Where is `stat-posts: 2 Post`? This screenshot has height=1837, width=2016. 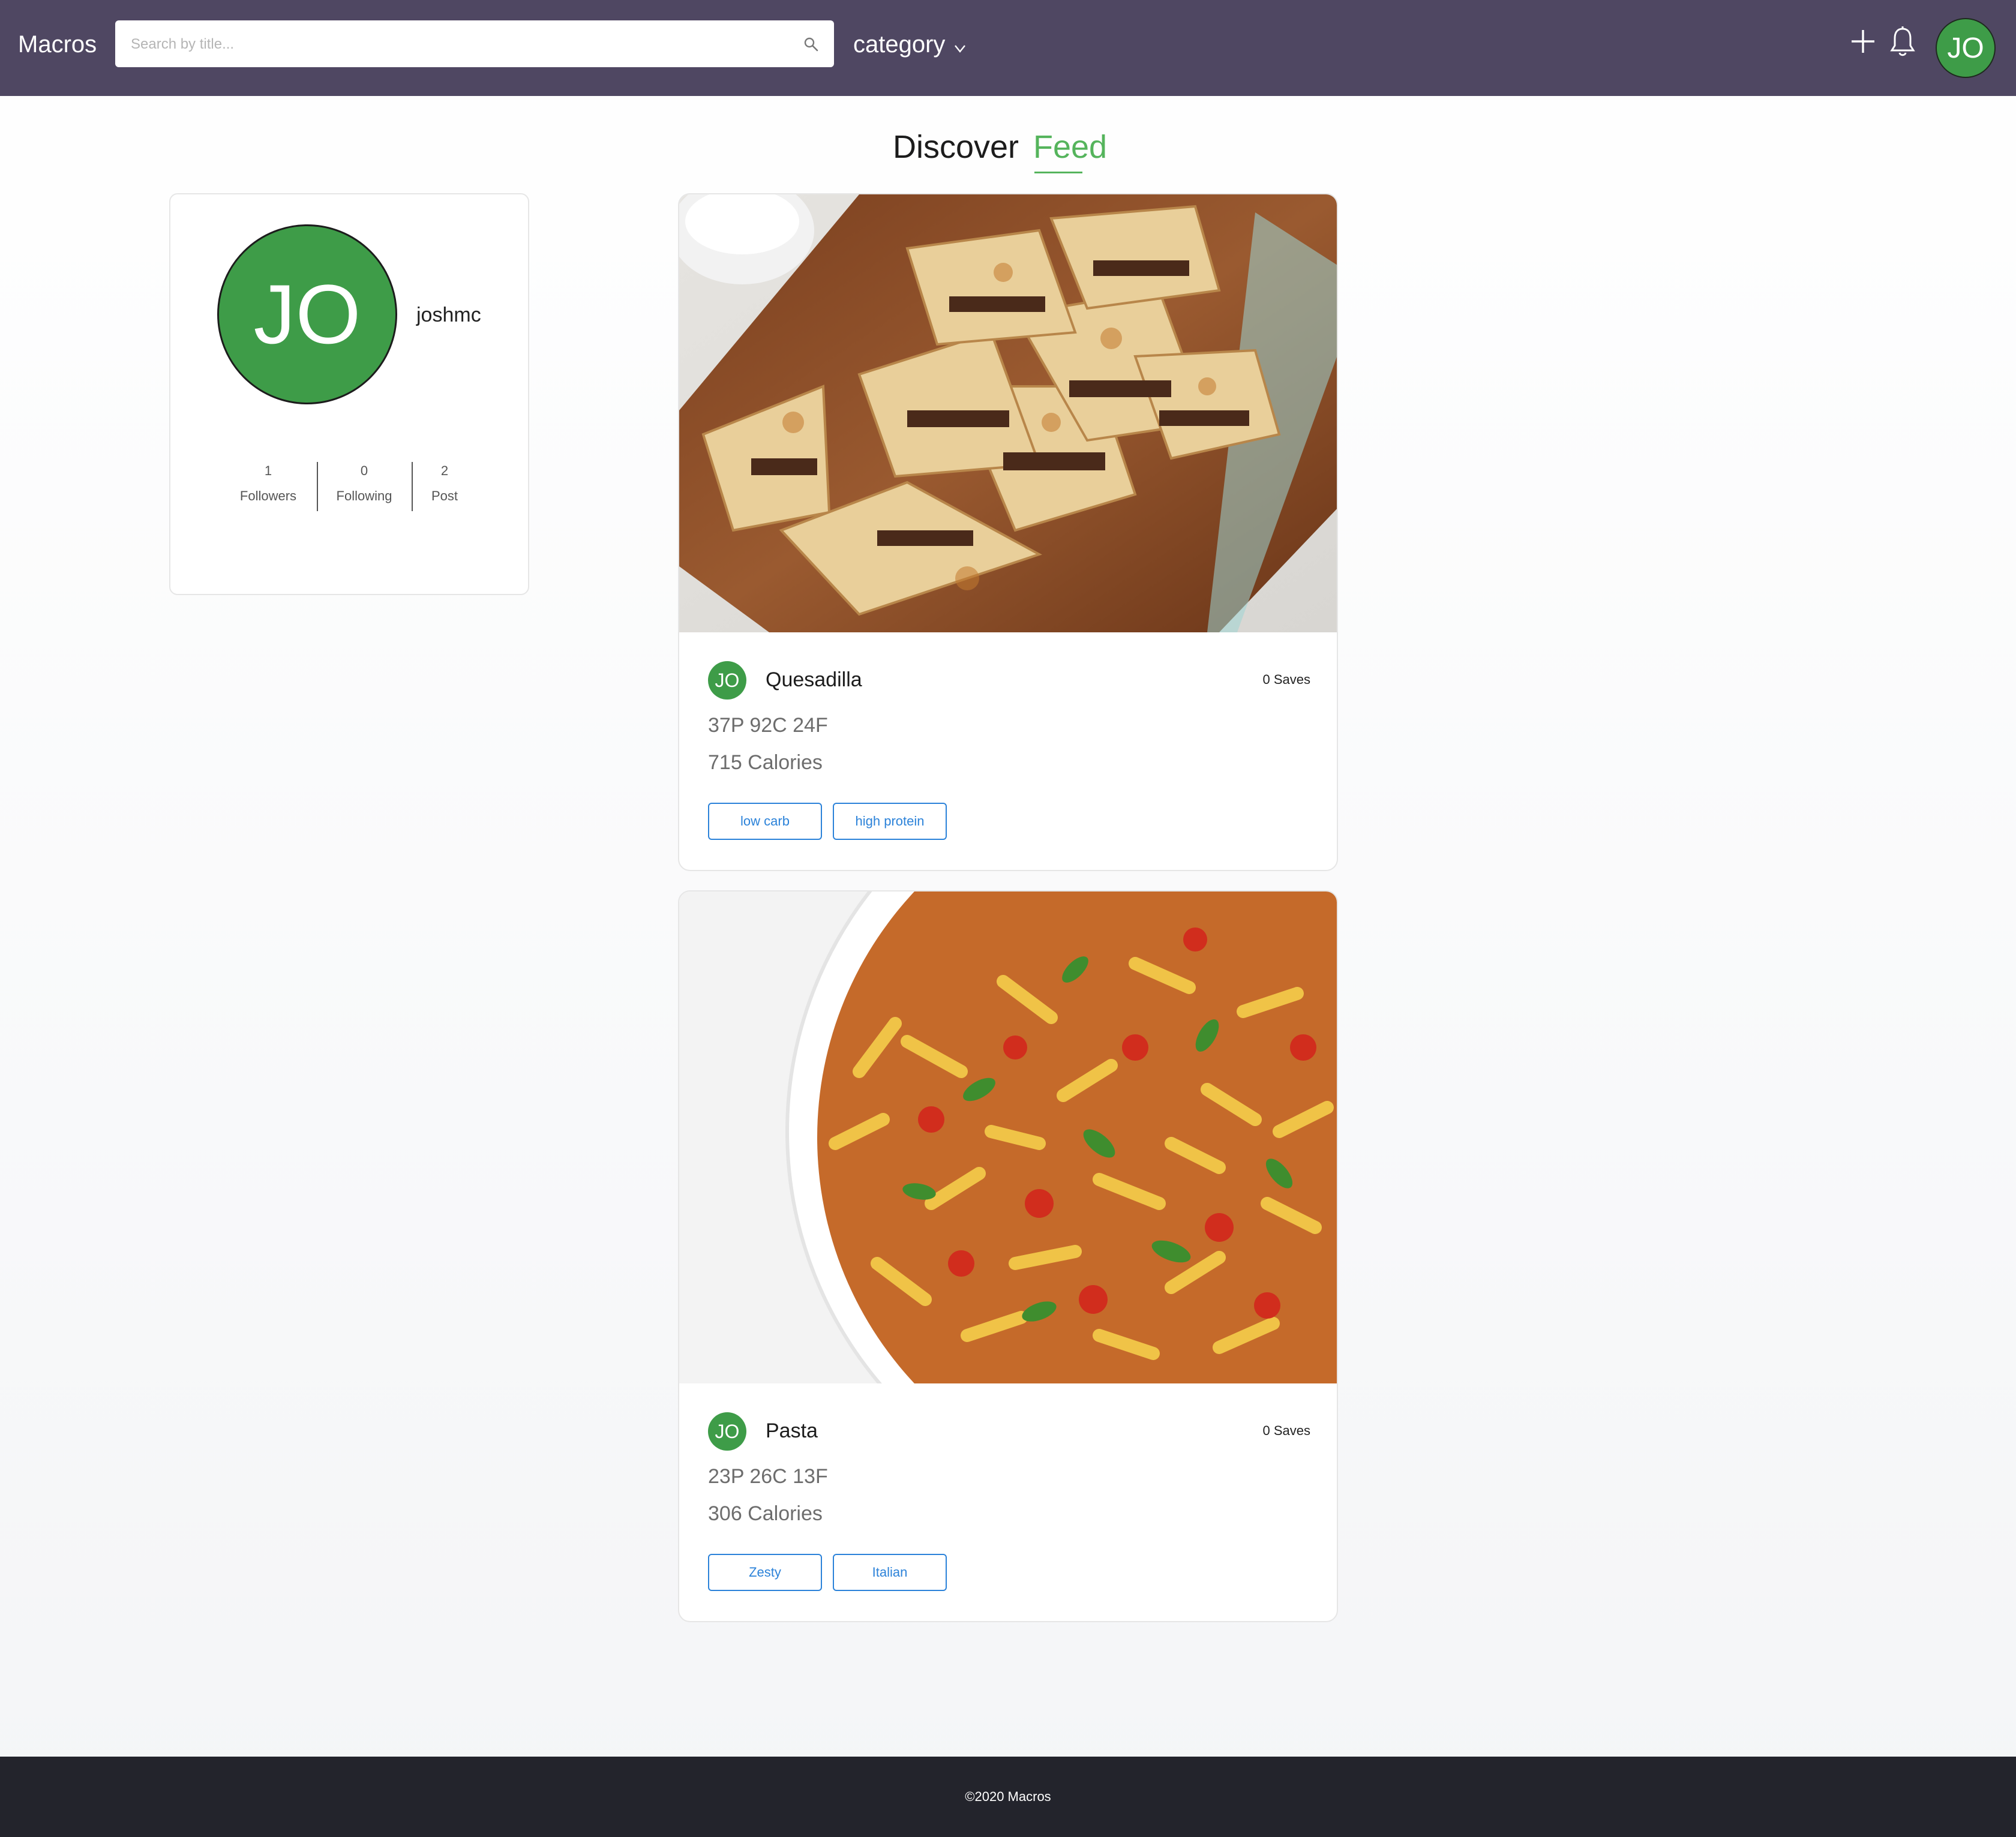 stat-posts: 2 Post is located at coordinates (445, 483).